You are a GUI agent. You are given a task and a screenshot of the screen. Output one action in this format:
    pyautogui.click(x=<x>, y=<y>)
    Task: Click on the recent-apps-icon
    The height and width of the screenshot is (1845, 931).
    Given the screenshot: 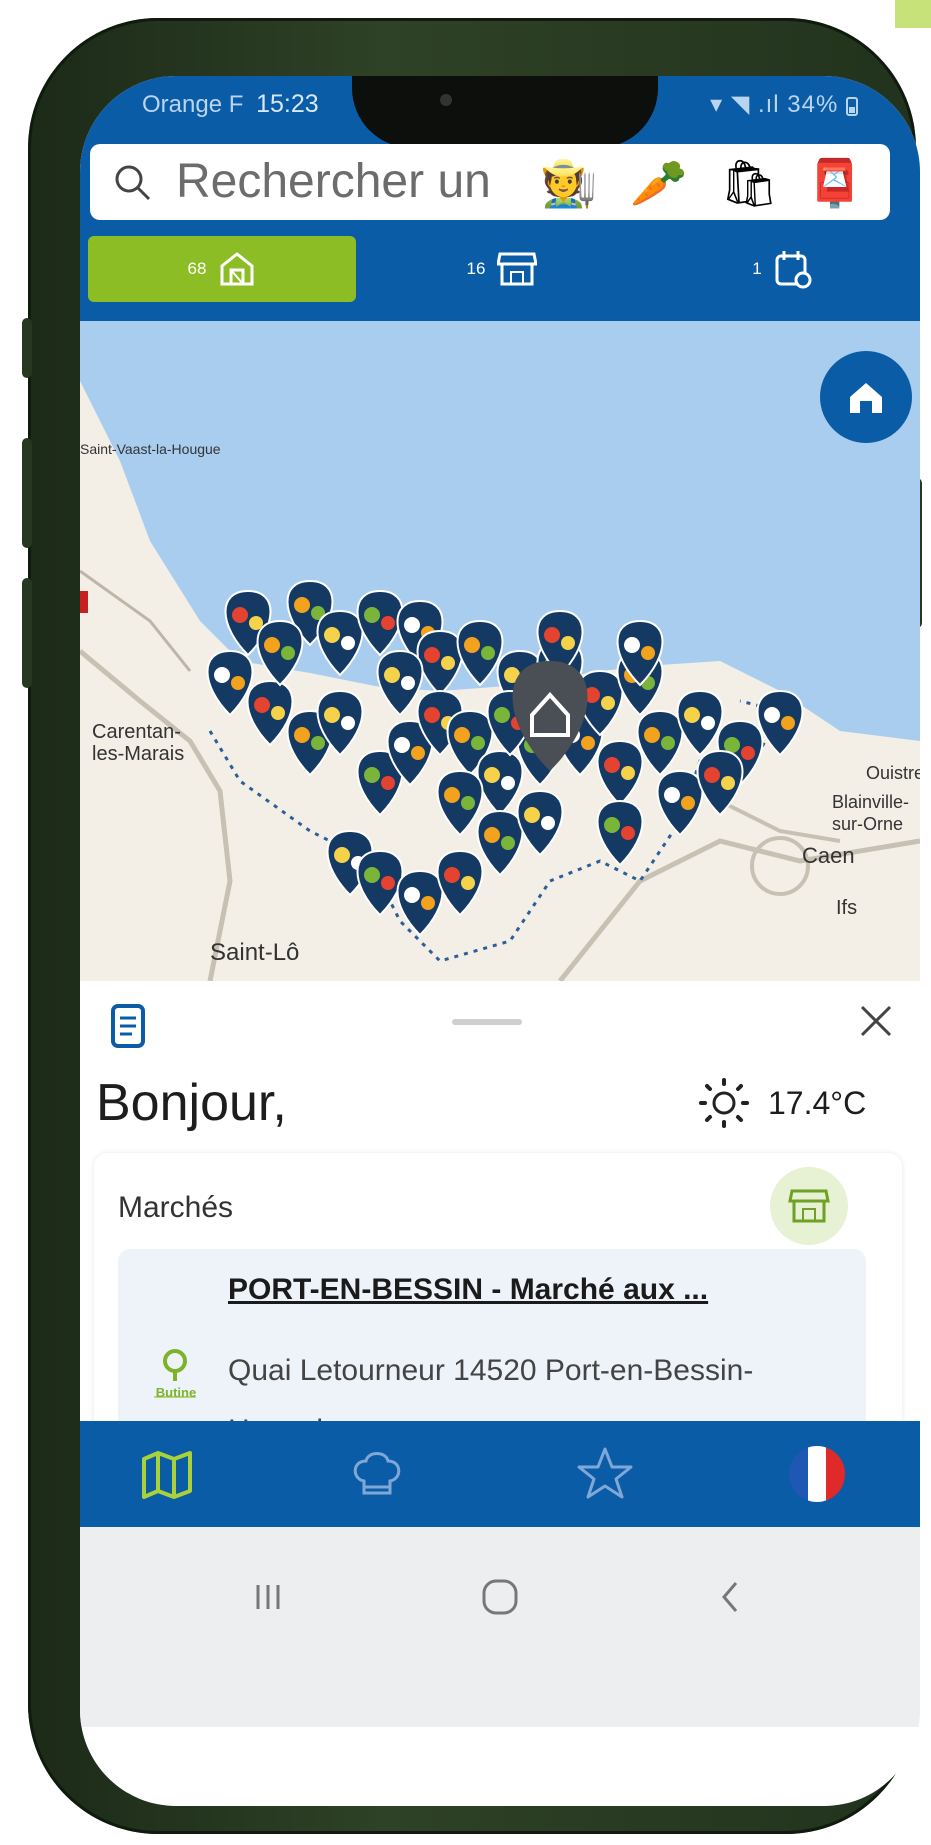 What is the action you would take?
    pyautogui.click(x=268, y=1597)
    